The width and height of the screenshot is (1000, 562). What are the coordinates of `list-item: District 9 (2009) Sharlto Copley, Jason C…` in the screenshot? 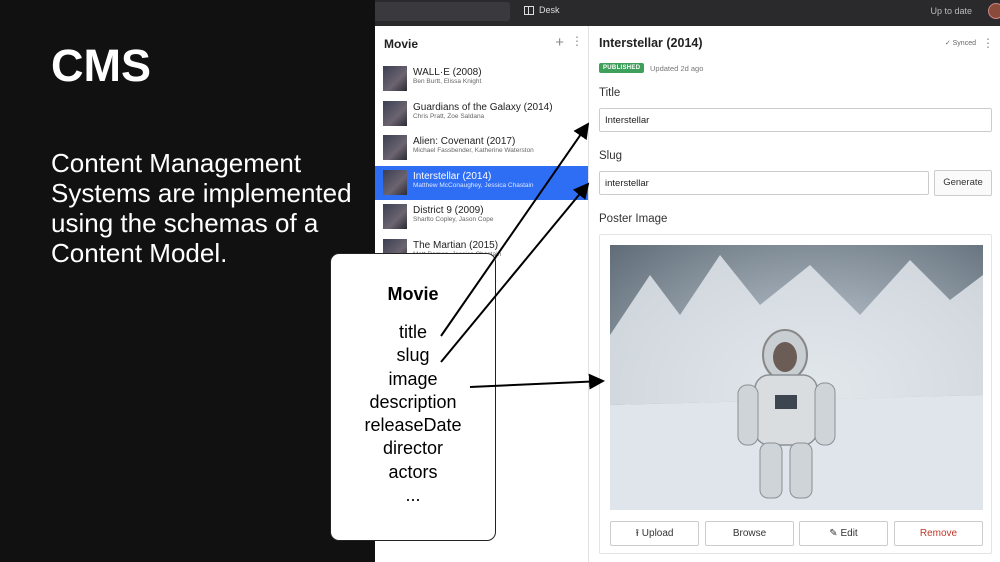 It's located at (481, 217).